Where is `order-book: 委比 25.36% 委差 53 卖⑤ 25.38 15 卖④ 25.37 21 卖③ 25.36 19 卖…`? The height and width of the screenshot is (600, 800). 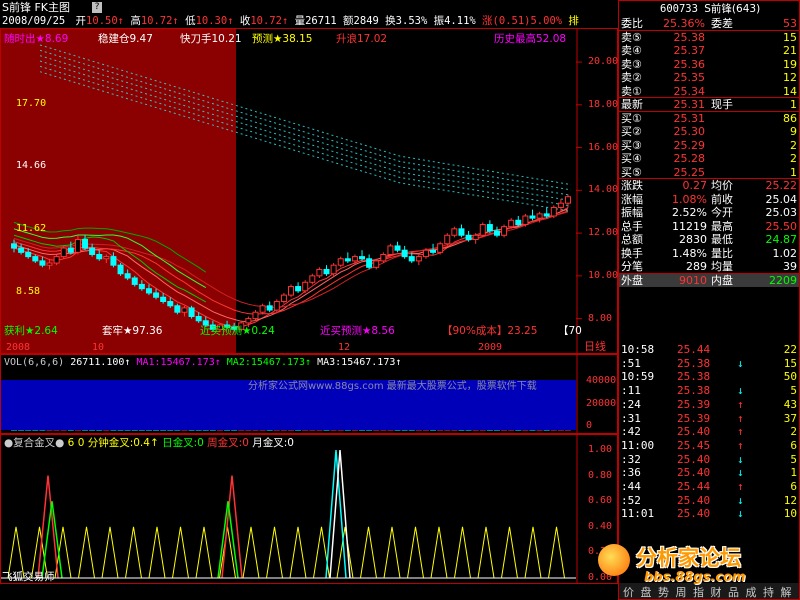 order-book: 委比 25.36% 委差 53 卖⑤ 25.38 15 卖④ 25.37 21 卖③ 25.36 19 卖… is located at coordinates (709, 179).